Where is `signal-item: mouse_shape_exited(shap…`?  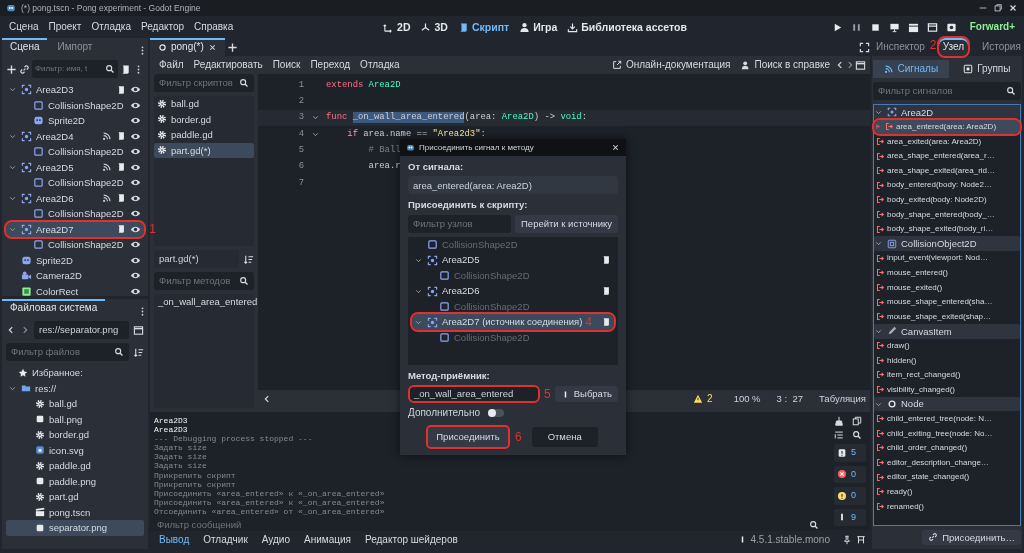
signal-item: mouse_shape_exited(shap… is located at coordinates (947, 316).